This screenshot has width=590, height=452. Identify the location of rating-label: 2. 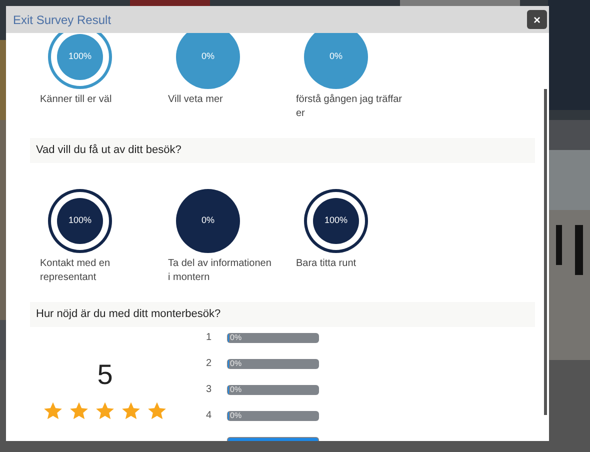
(209, 364).